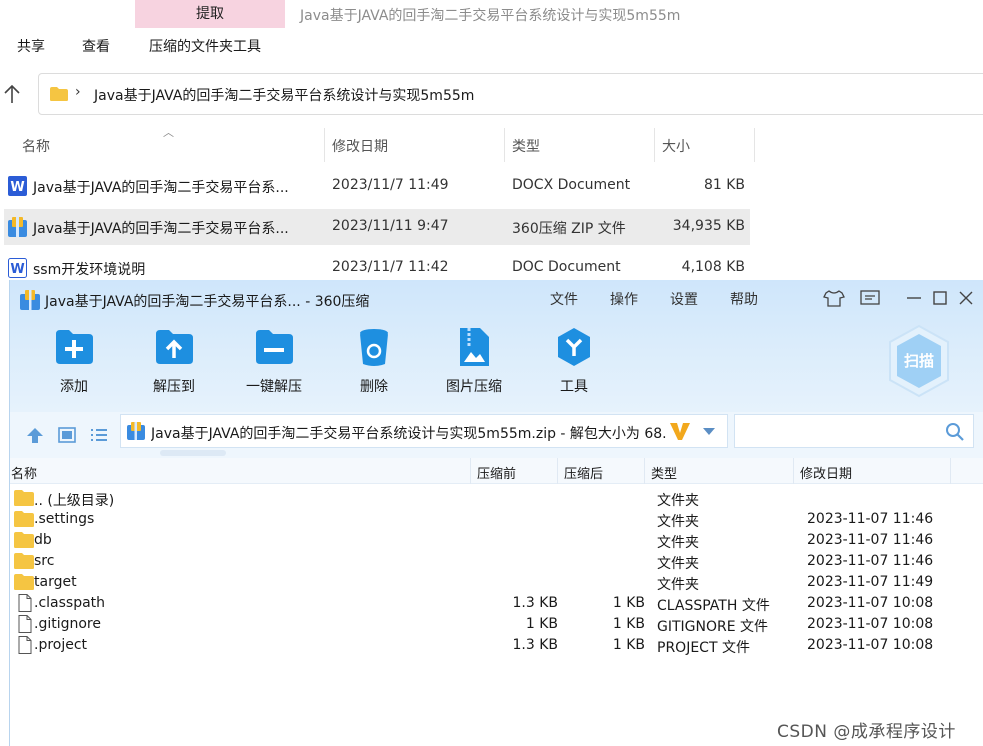 This screenshot has height=746, width=983. What do you see at coordinates (566, 267) in the screenshot?
I see `file-type: DOC Document` at bounding box center [566, 267].